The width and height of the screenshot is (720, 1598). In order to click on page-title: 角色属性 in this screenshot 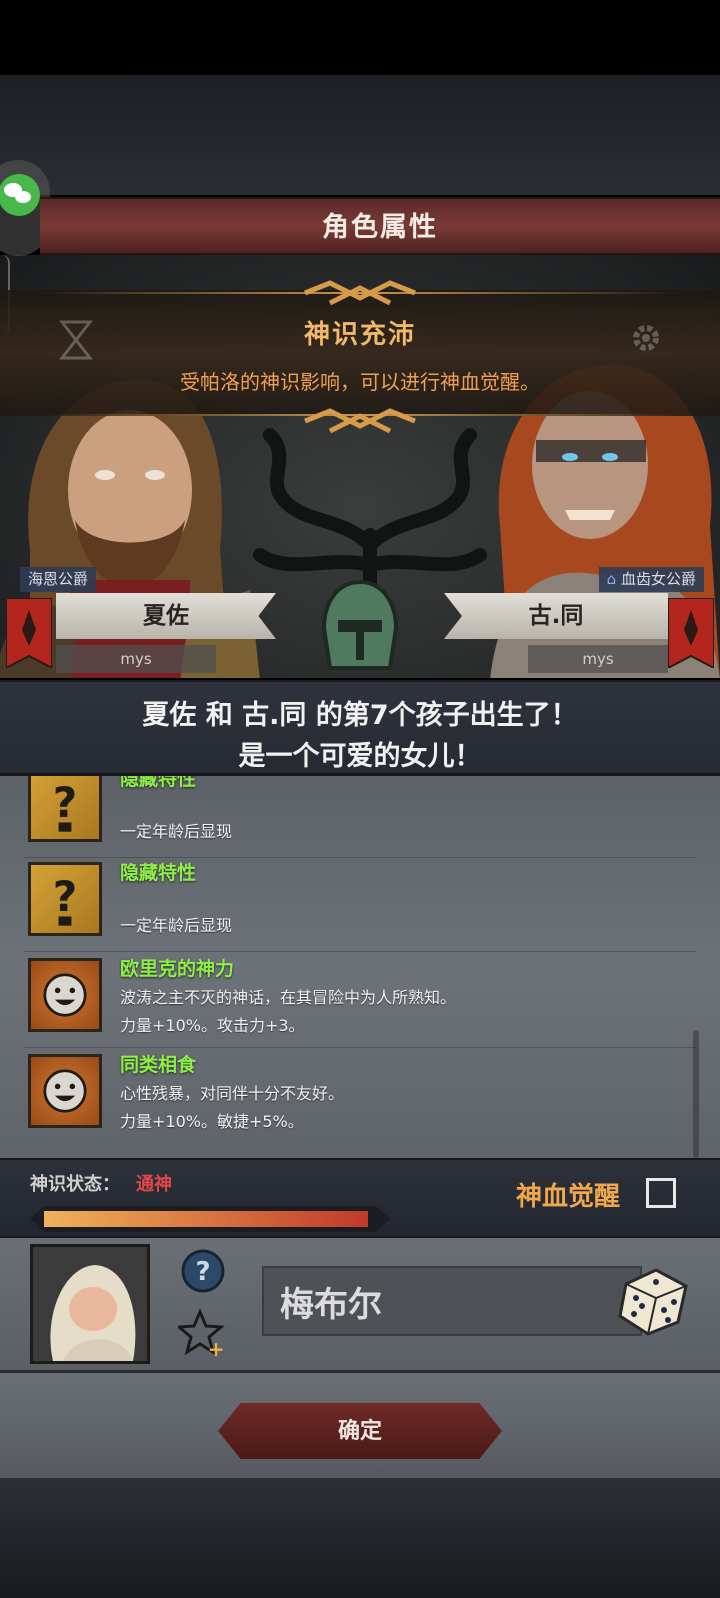, I will do `click(380, 227)`.